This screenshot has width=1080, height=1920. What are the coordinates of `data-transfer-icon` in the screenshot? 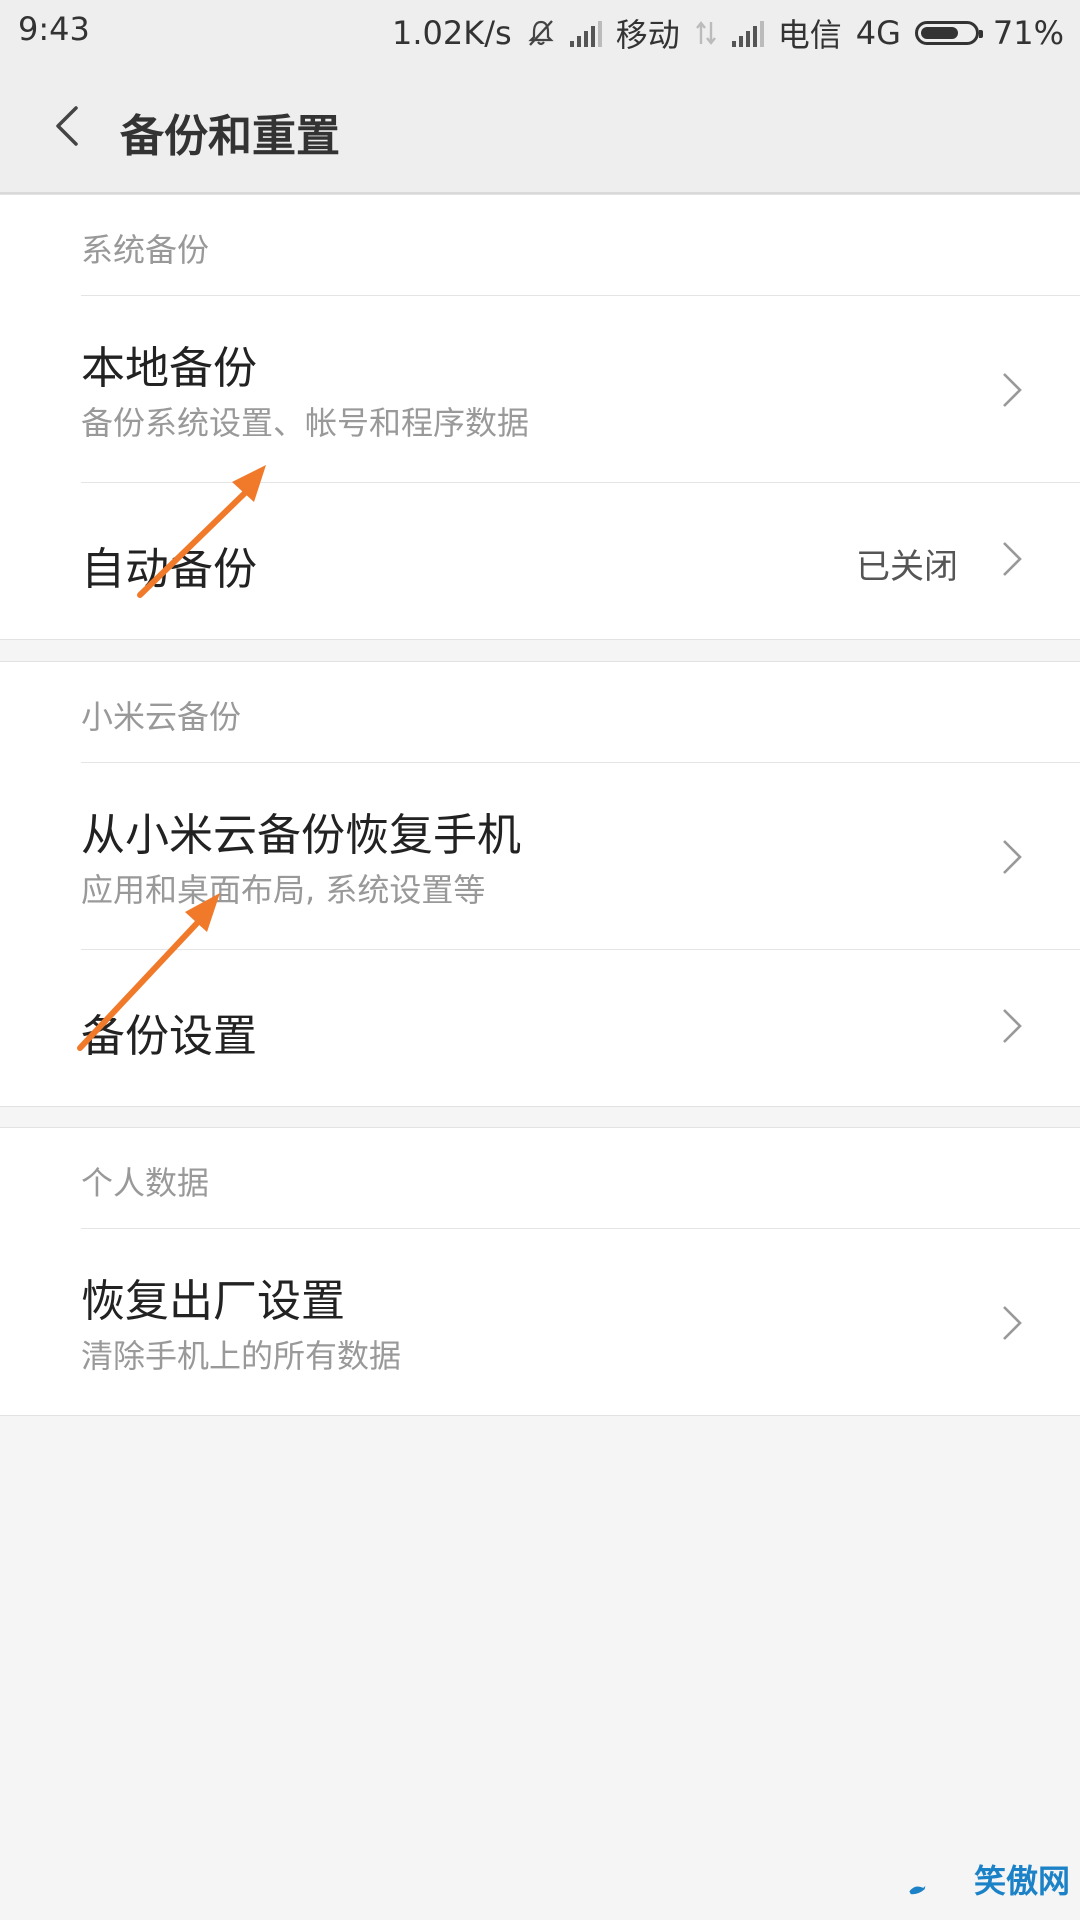 It's located at (705, 33).